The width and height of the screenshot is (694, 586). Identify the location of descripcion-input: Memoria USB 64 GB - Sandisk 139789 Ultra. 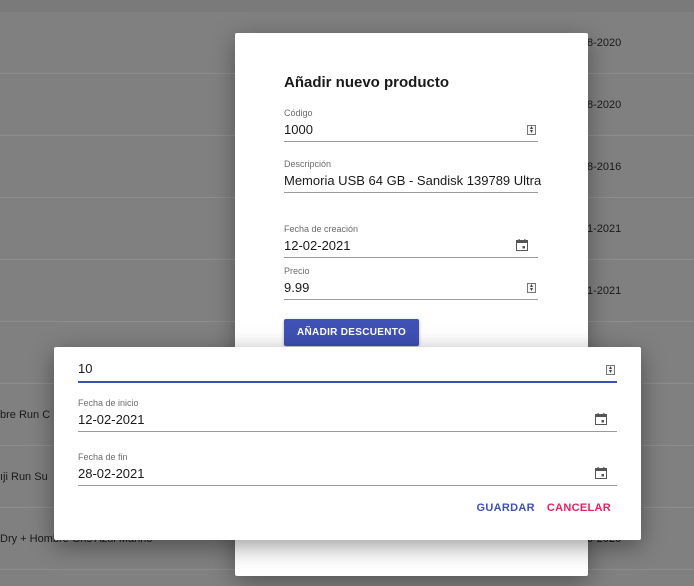
(412, 182).